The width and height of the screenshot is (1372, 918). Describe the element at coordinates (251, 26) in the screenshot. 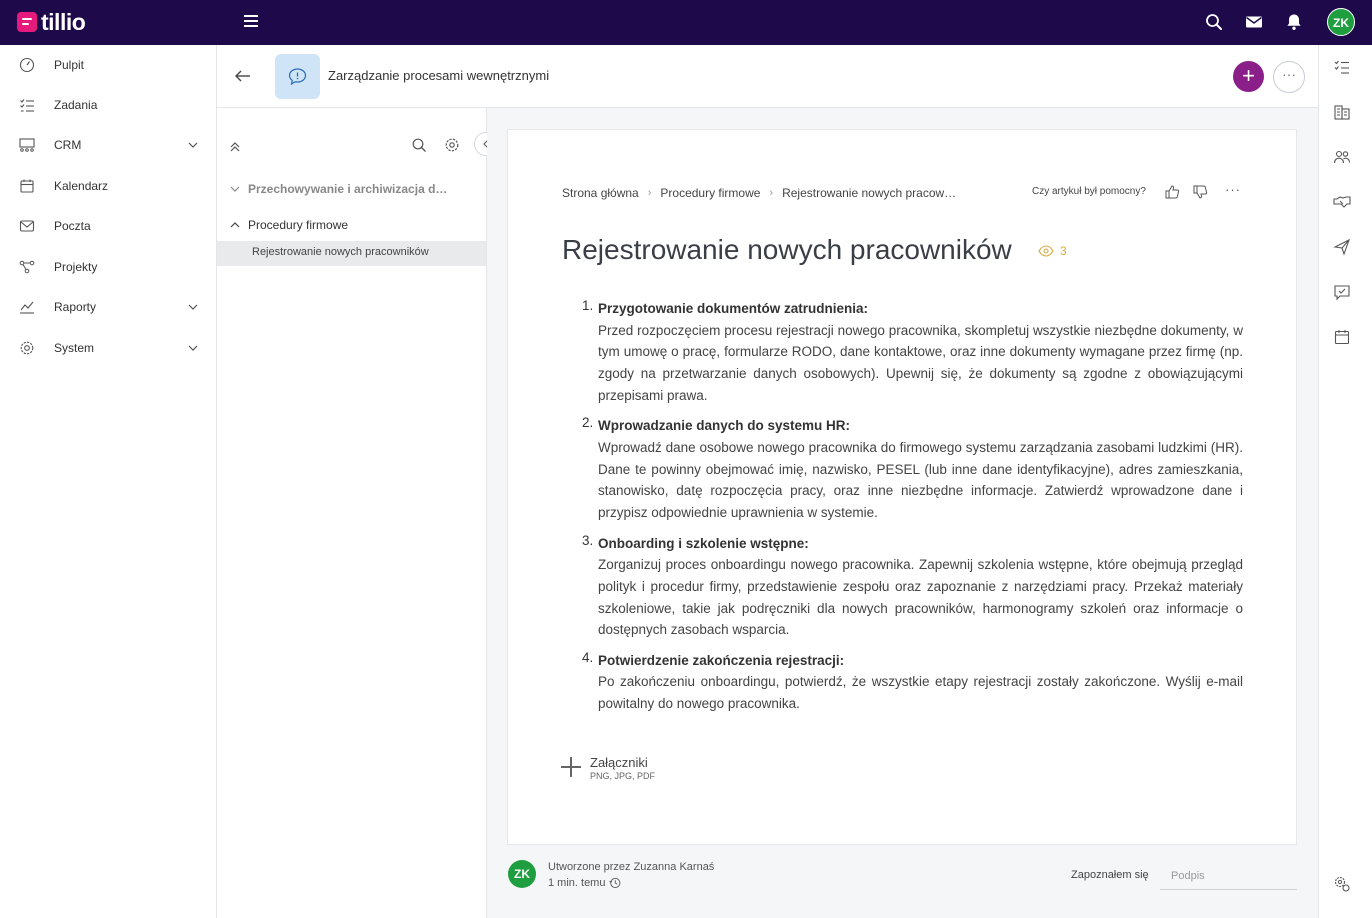

I see `hamburger-line` at that location.